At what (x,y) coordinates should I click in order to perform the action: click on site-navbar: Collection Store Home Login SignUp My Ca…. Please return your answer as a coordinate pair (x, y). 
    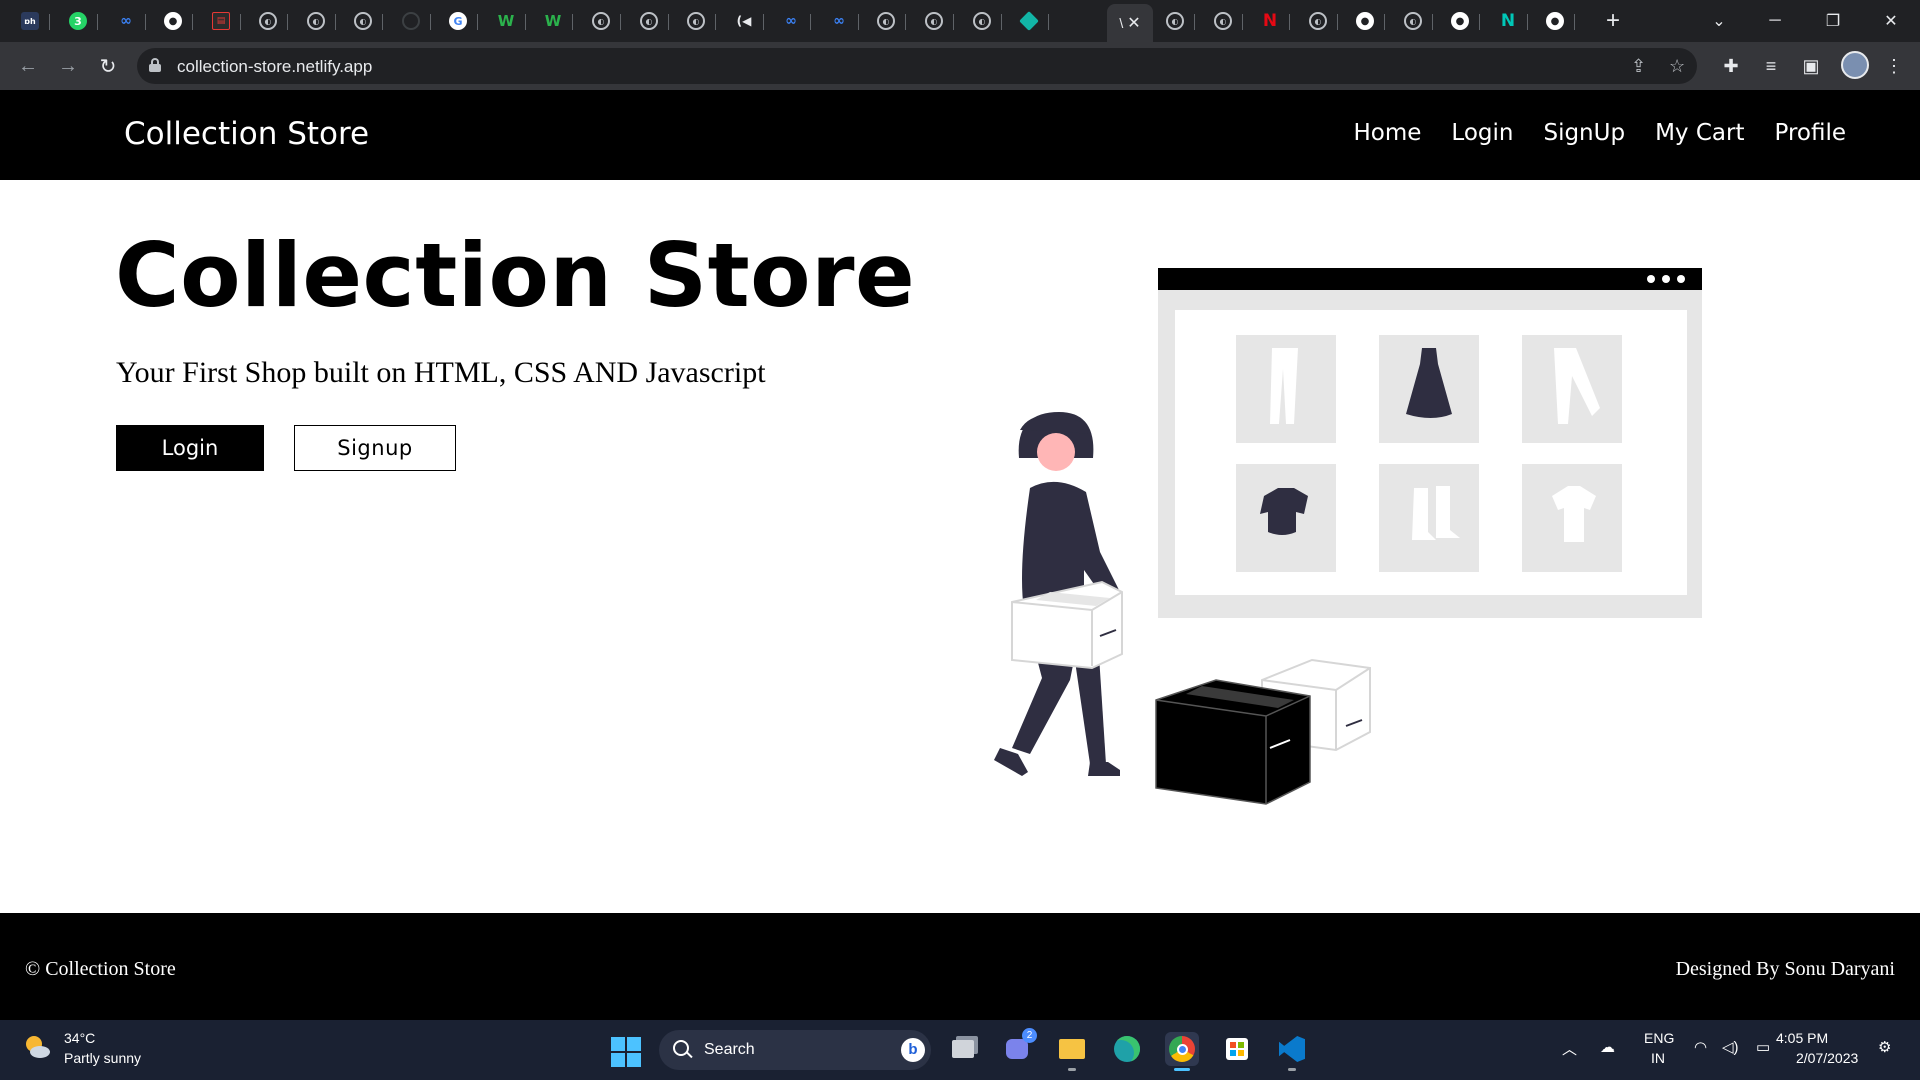
    Looking at the image, I should click on (960, 135).